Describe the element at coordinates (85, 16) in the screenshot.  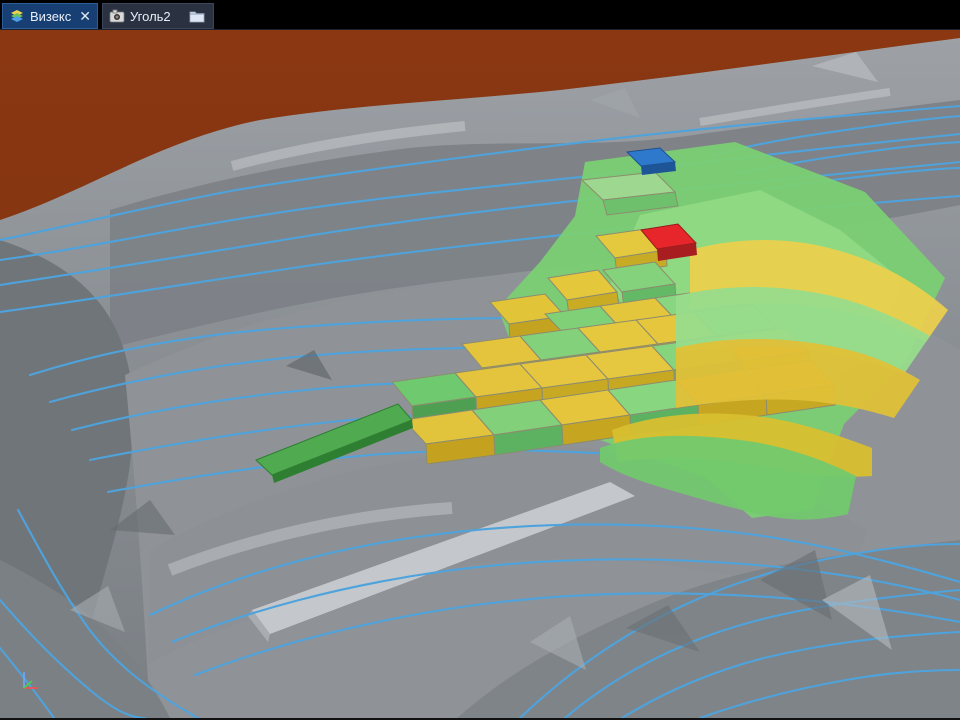
I see `close-icon: ✕` at that location.